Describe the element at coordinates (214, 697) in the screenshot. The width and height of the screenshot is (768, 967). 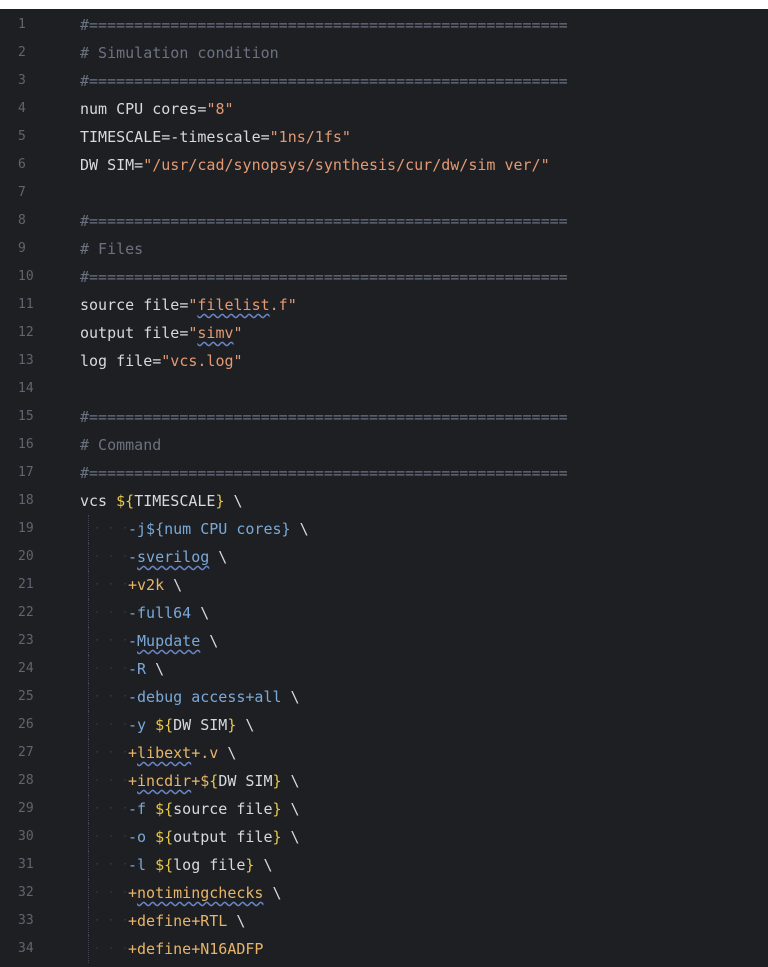
I see `code-text: -debug access+all \` at that location.